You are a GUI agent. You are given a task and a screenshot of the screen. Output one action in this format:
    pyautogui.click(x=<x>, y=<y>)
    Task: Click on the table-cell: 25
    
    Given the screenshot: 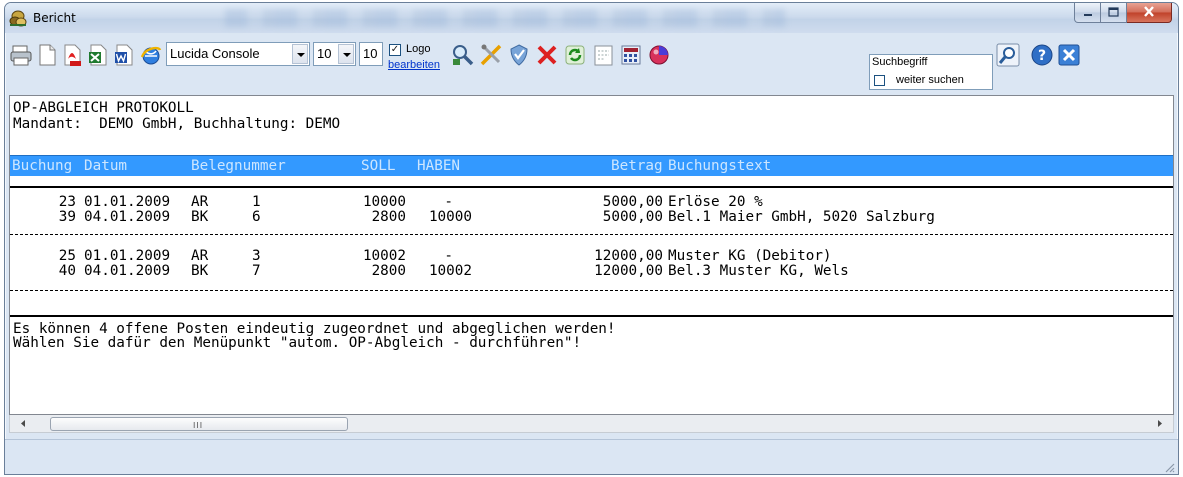 What is the action you would take?
    pyautogui.click(x=67, y=256)
    